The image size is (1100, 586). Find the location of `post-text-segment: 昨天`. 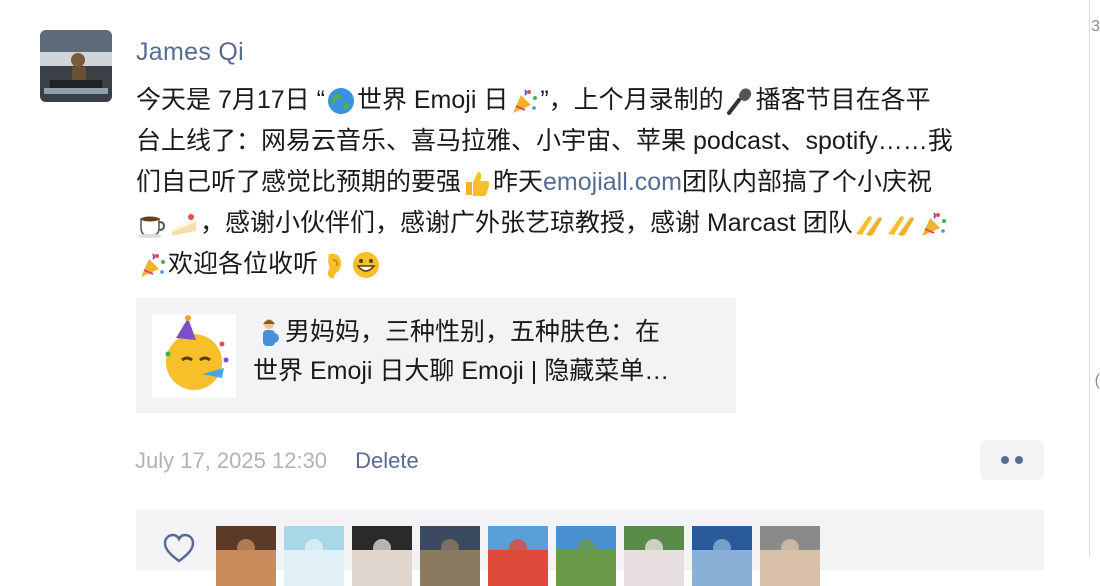

post-text-segment: 昨天 is located at coordinates (518, 182).